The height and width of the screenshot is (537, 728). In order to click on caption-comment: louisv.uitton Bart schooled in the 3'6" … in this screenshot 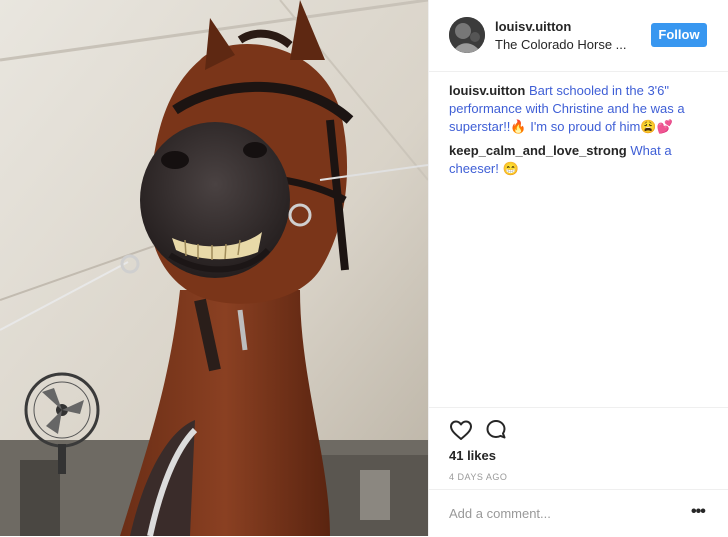, I will do `click(580, 109)`.